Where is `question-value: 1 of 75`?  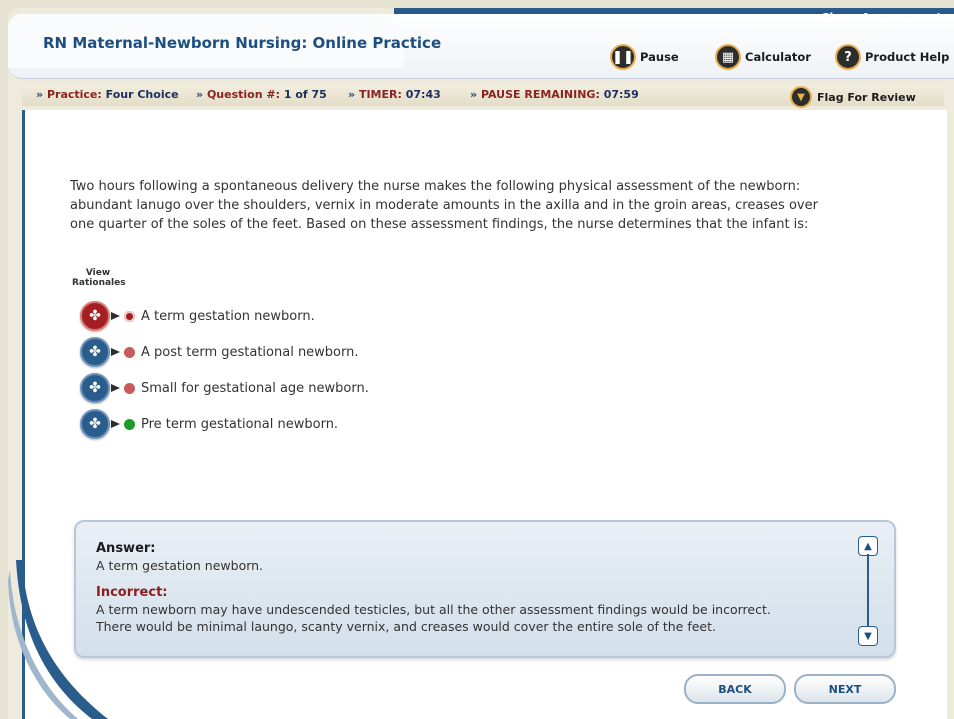 question-value: 1 of 75 is located at coordinates (305, 94).